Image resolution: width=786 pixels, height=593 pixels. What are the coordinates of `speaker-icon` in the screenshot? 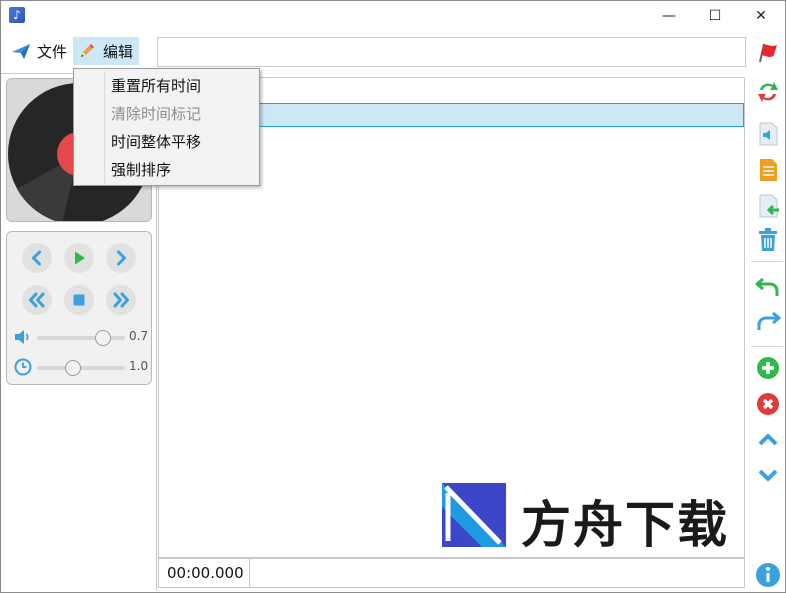 It's located at (22, 337).